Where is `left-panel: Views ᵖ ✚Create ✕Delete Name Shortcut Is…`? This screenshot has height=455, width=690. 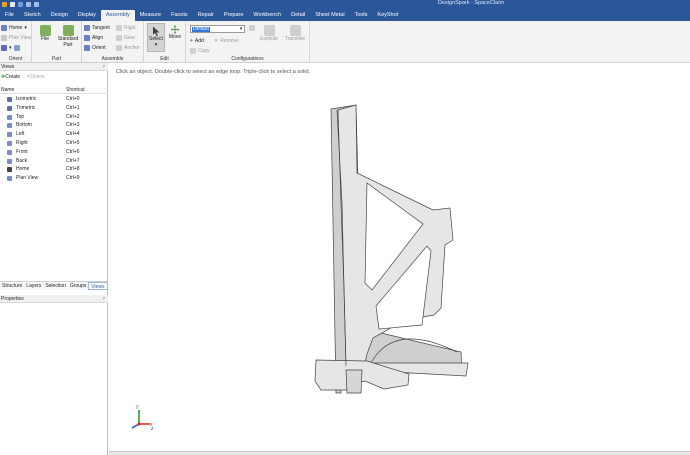 left-panel: Views ᵖ ✚Create ✕Delete Name Shortcut Is… is located at coordinates (54, 259).